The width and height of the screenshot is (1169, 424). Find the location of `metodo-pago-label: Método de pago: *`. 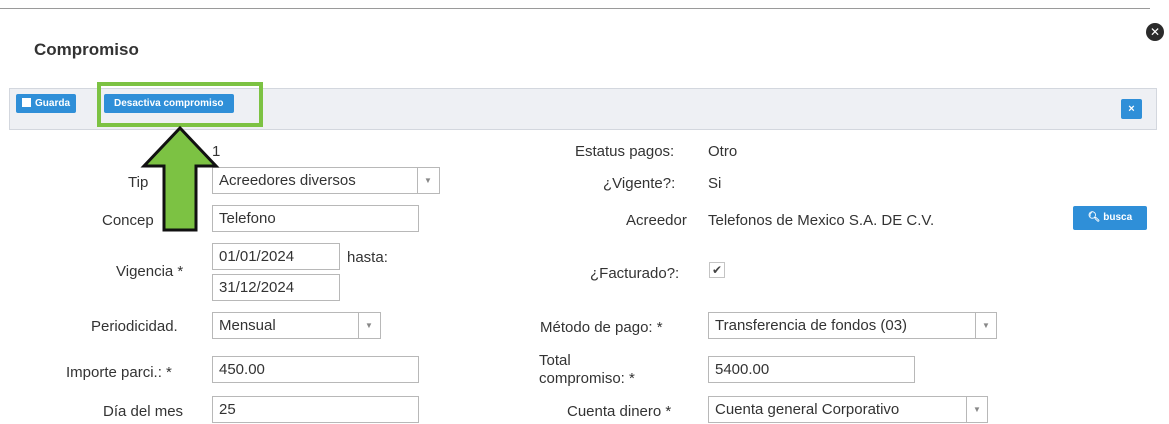

metodo-pago-label: Método de pago: * is located at coordinates (601, 327).